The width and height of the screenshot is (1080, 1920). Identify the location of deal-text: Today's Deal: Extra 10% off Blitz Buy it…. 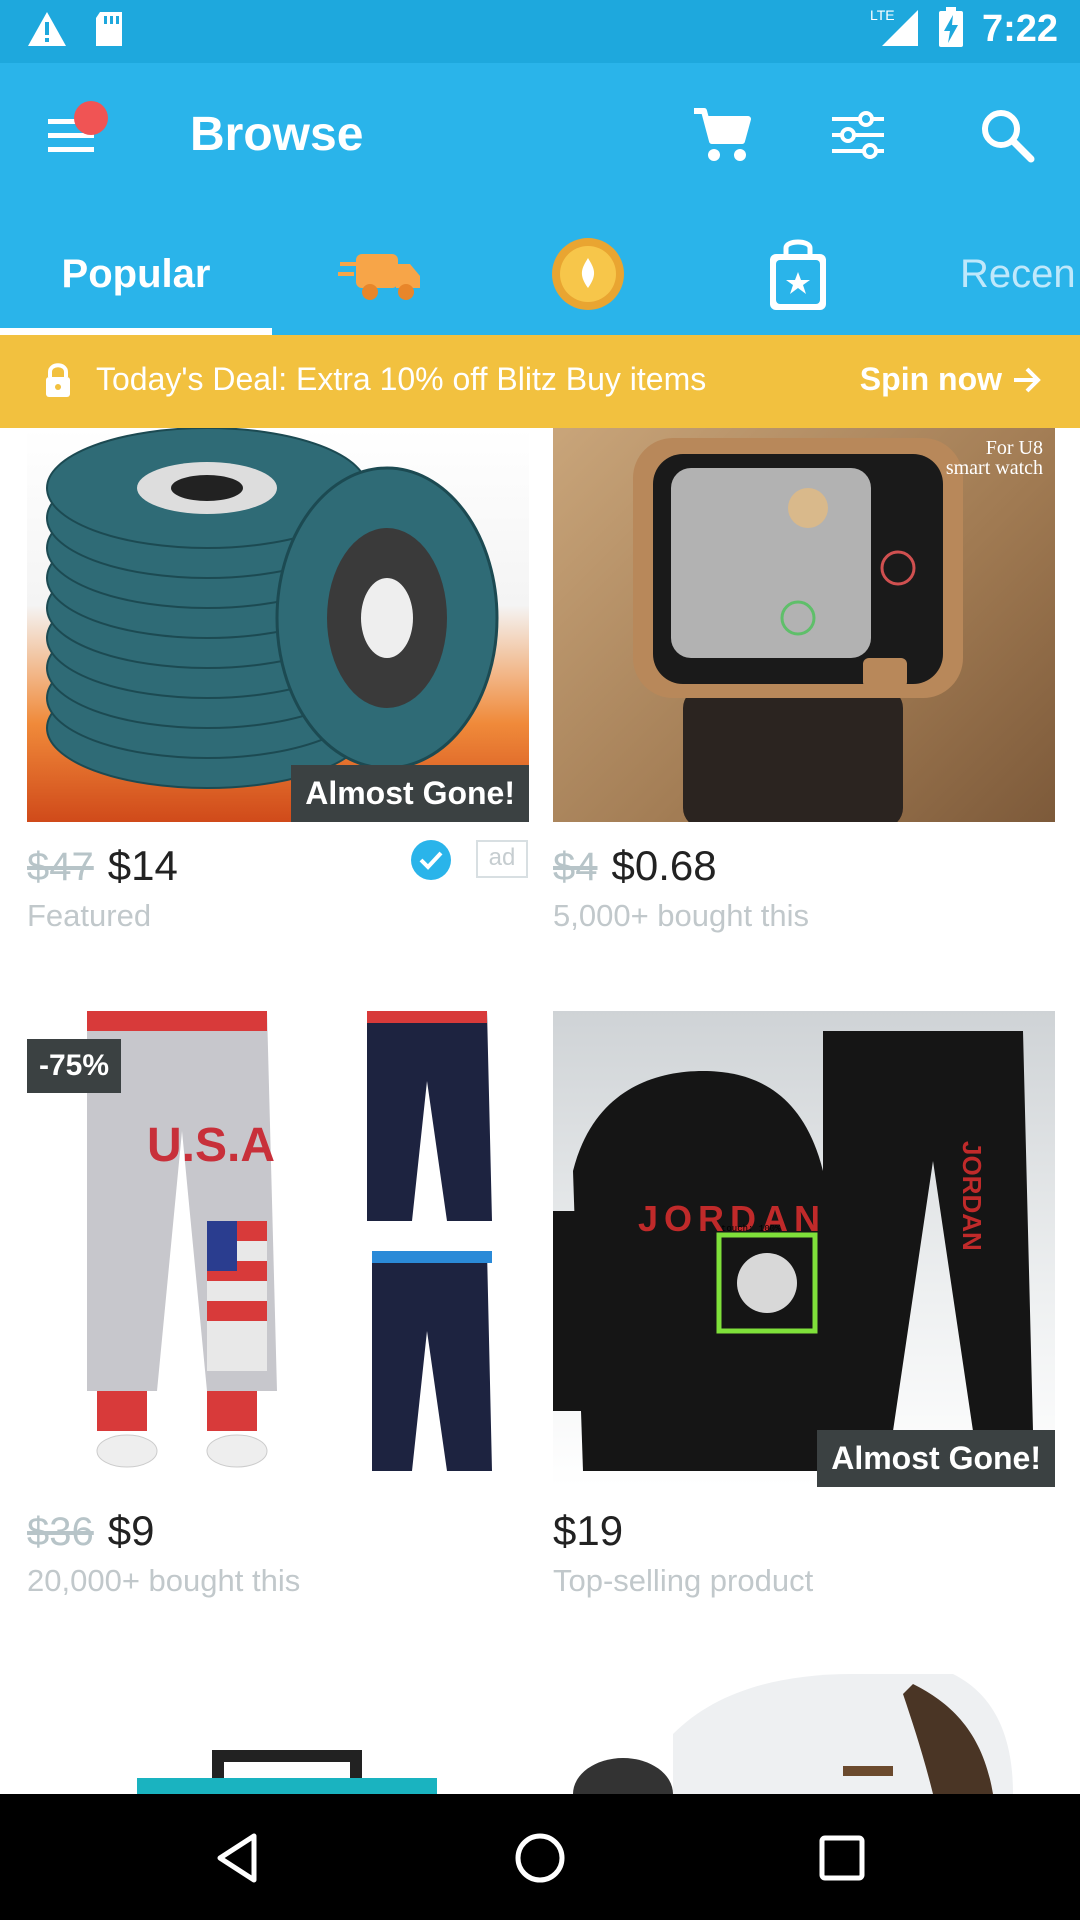
(401, 379).